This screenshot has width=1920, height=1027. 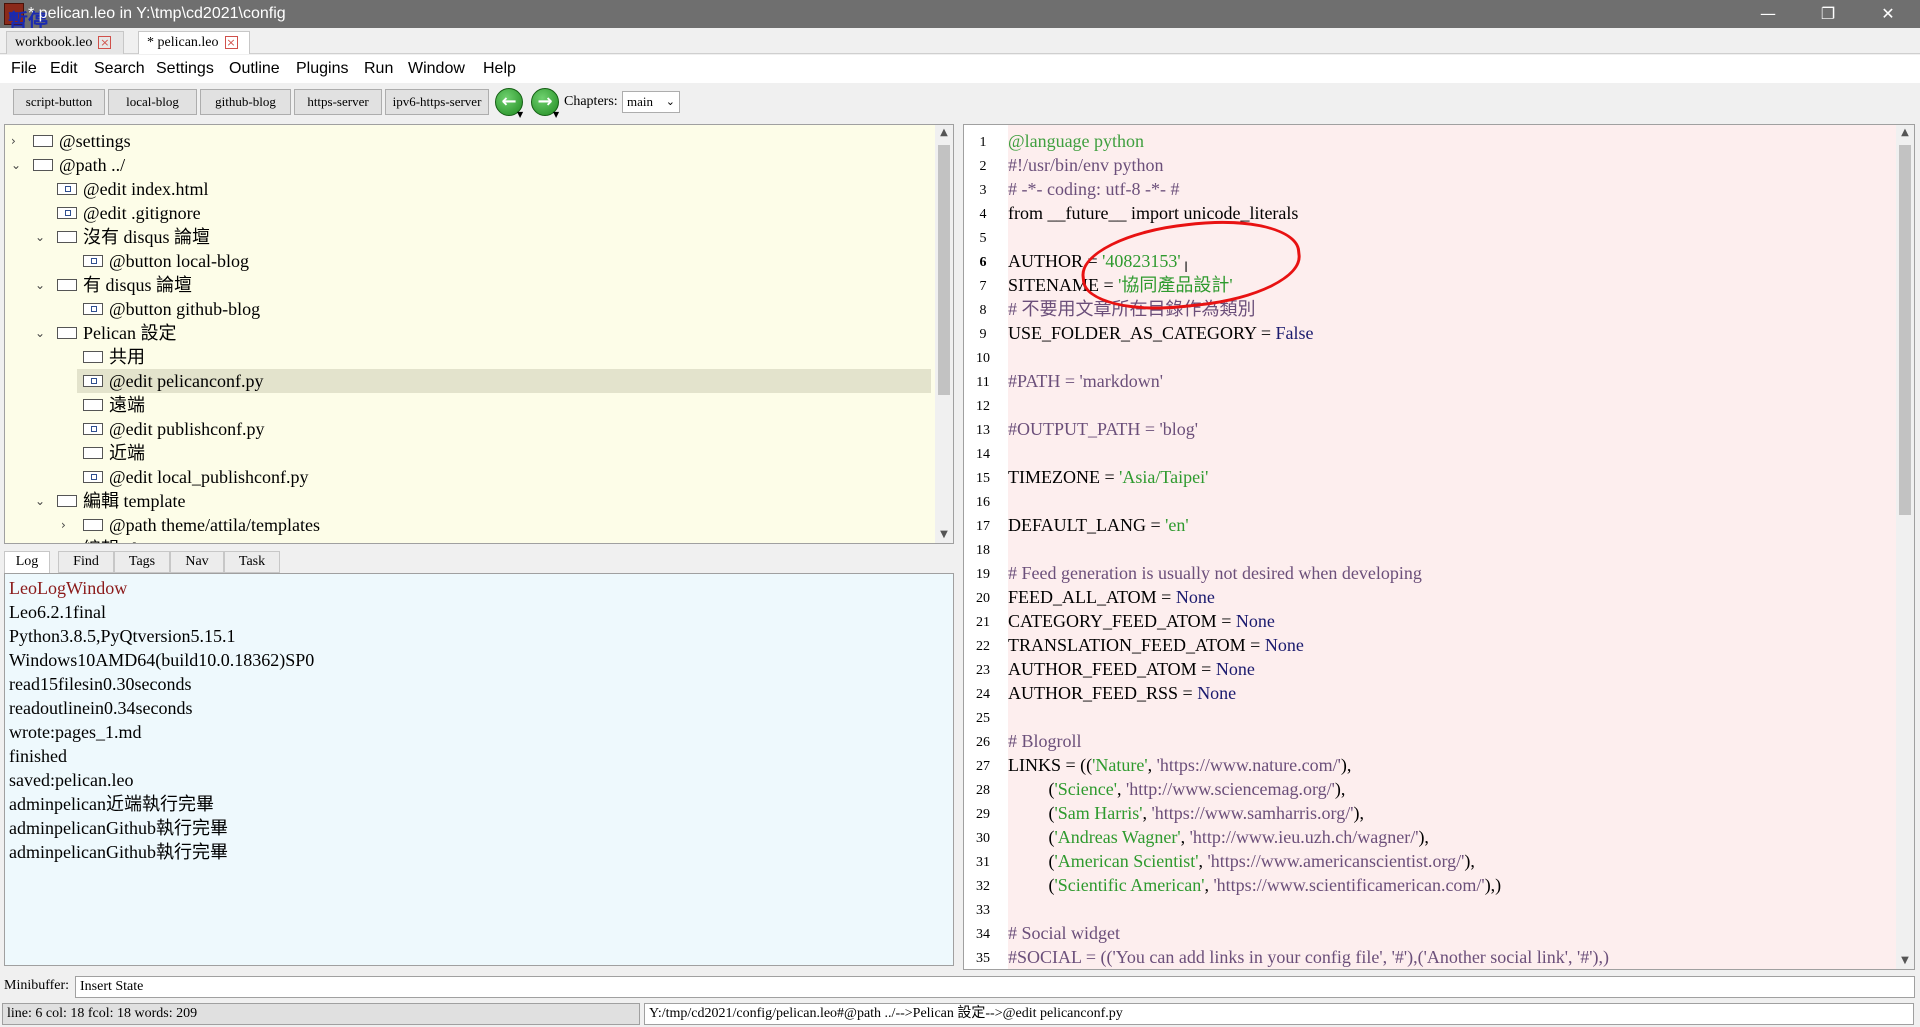 I want to click on code-line: # -*- coding: utf-8 -*- #, so click(x=1093, y=189).